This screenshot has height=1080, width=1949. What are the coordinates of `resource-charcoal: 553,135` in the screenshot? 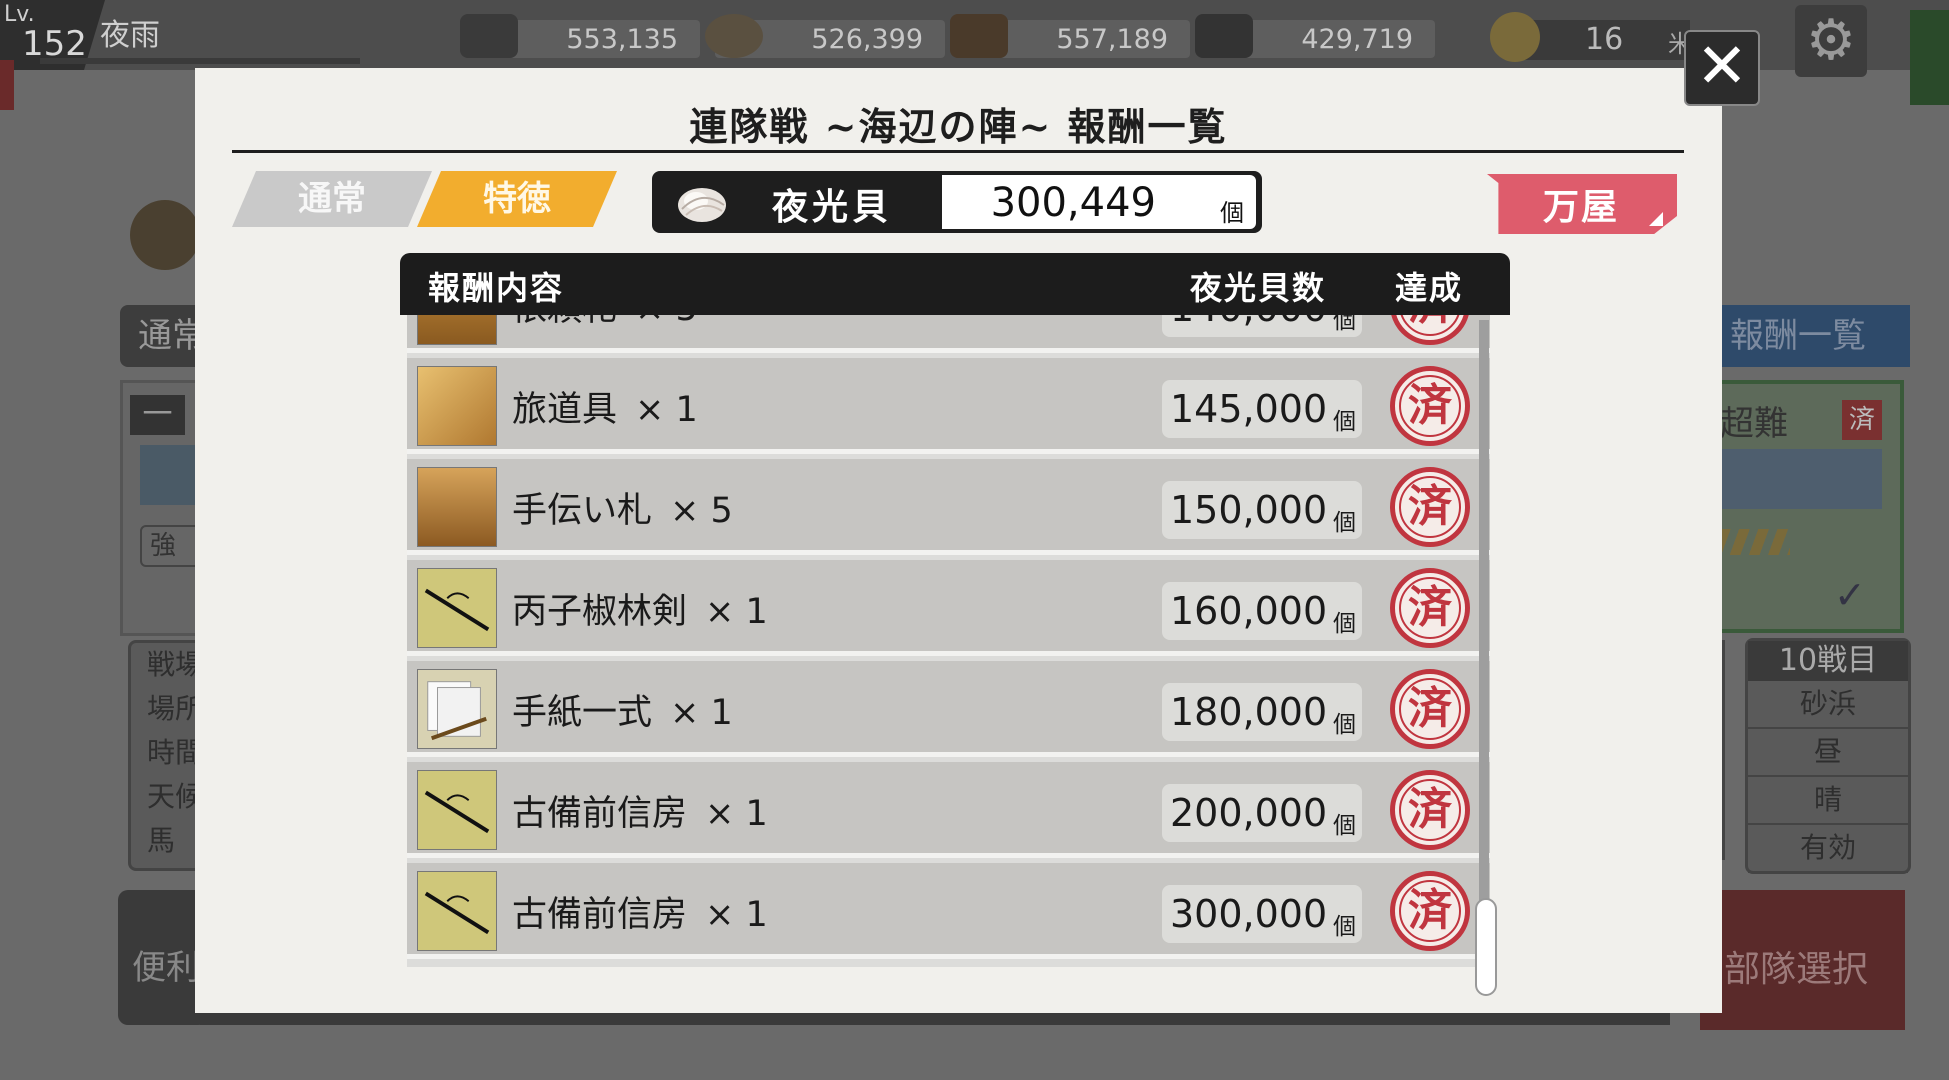 It's located at (580, 36).